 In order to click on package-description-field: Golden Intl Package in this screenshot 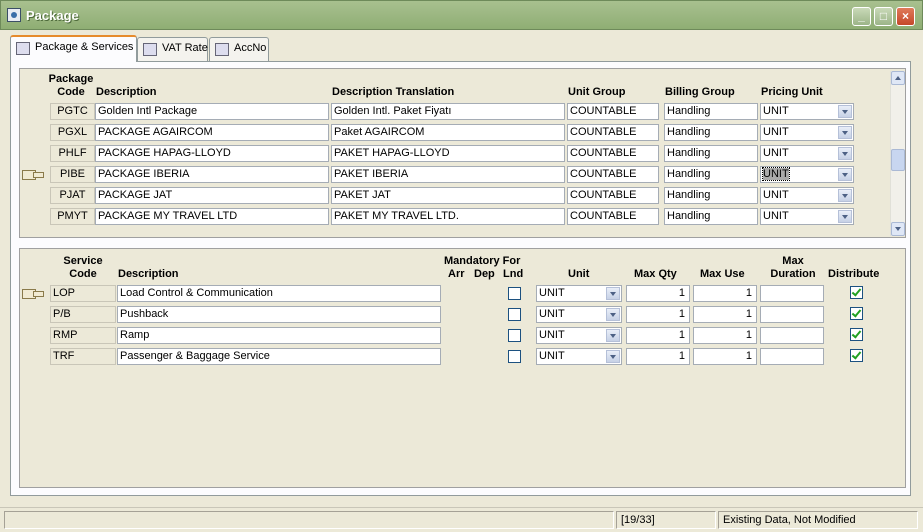, I will do `click(212, 111)`.